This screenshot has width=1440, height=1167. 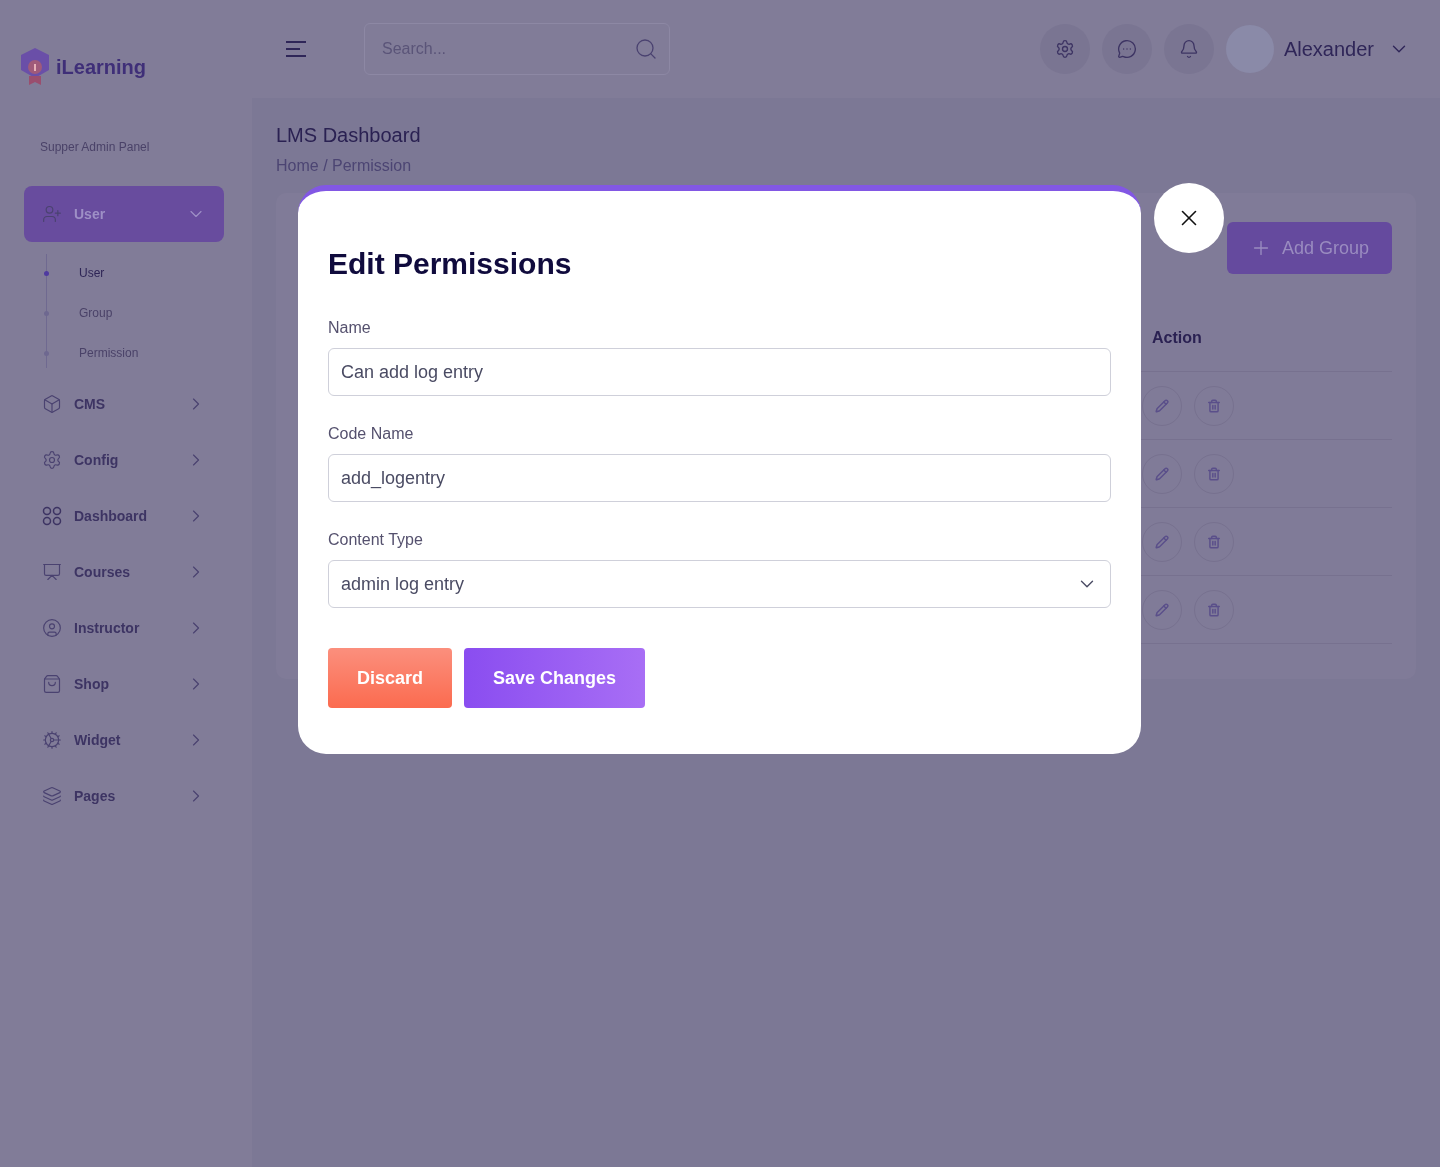 I want to click on user-name: Alexander, so click(x=1328, y=49).